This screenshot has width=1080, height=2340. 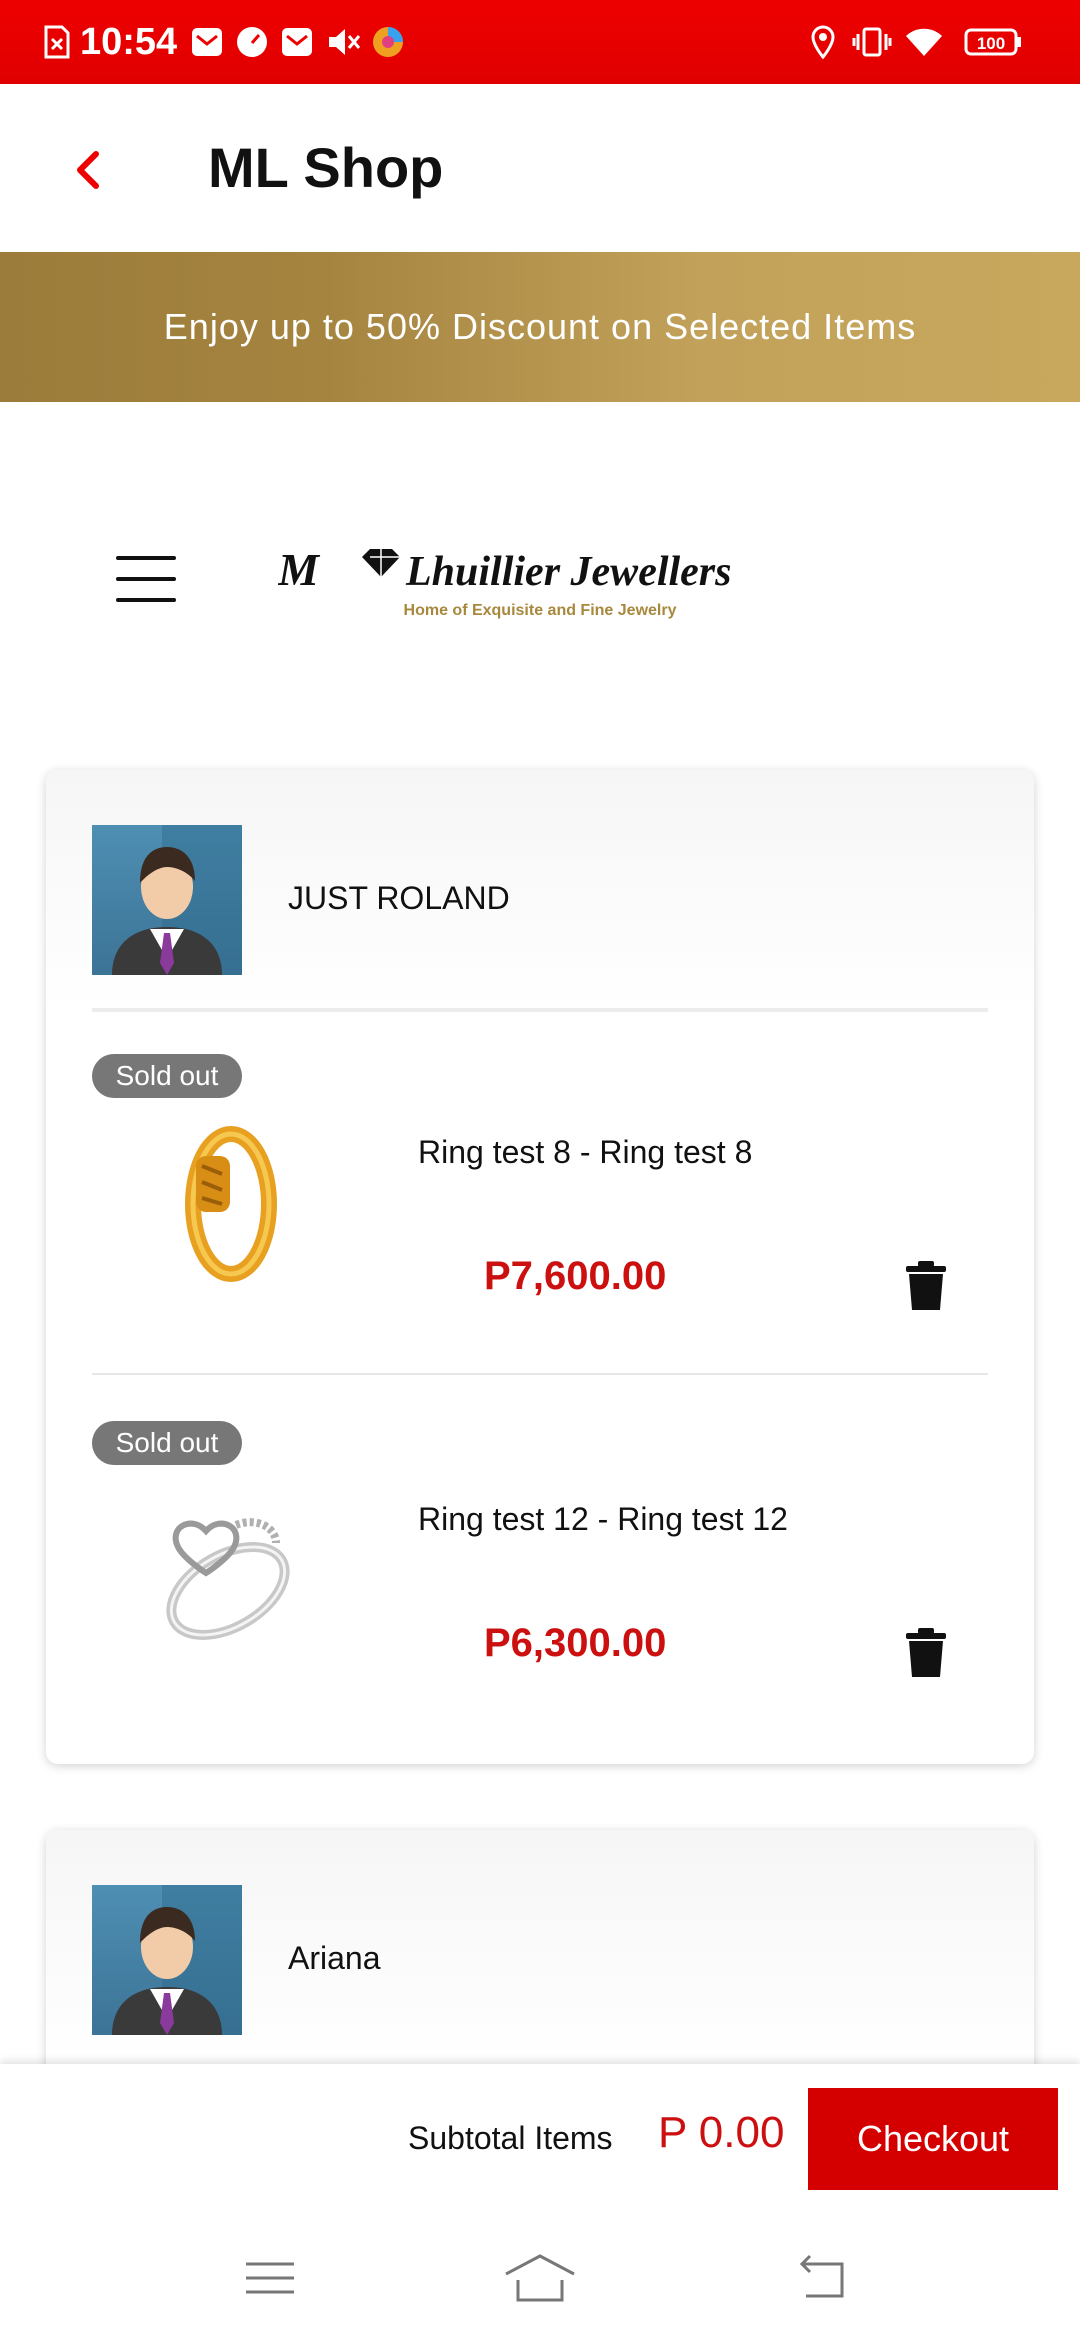 I want to click on menu-button, so click(x=146, y=581).